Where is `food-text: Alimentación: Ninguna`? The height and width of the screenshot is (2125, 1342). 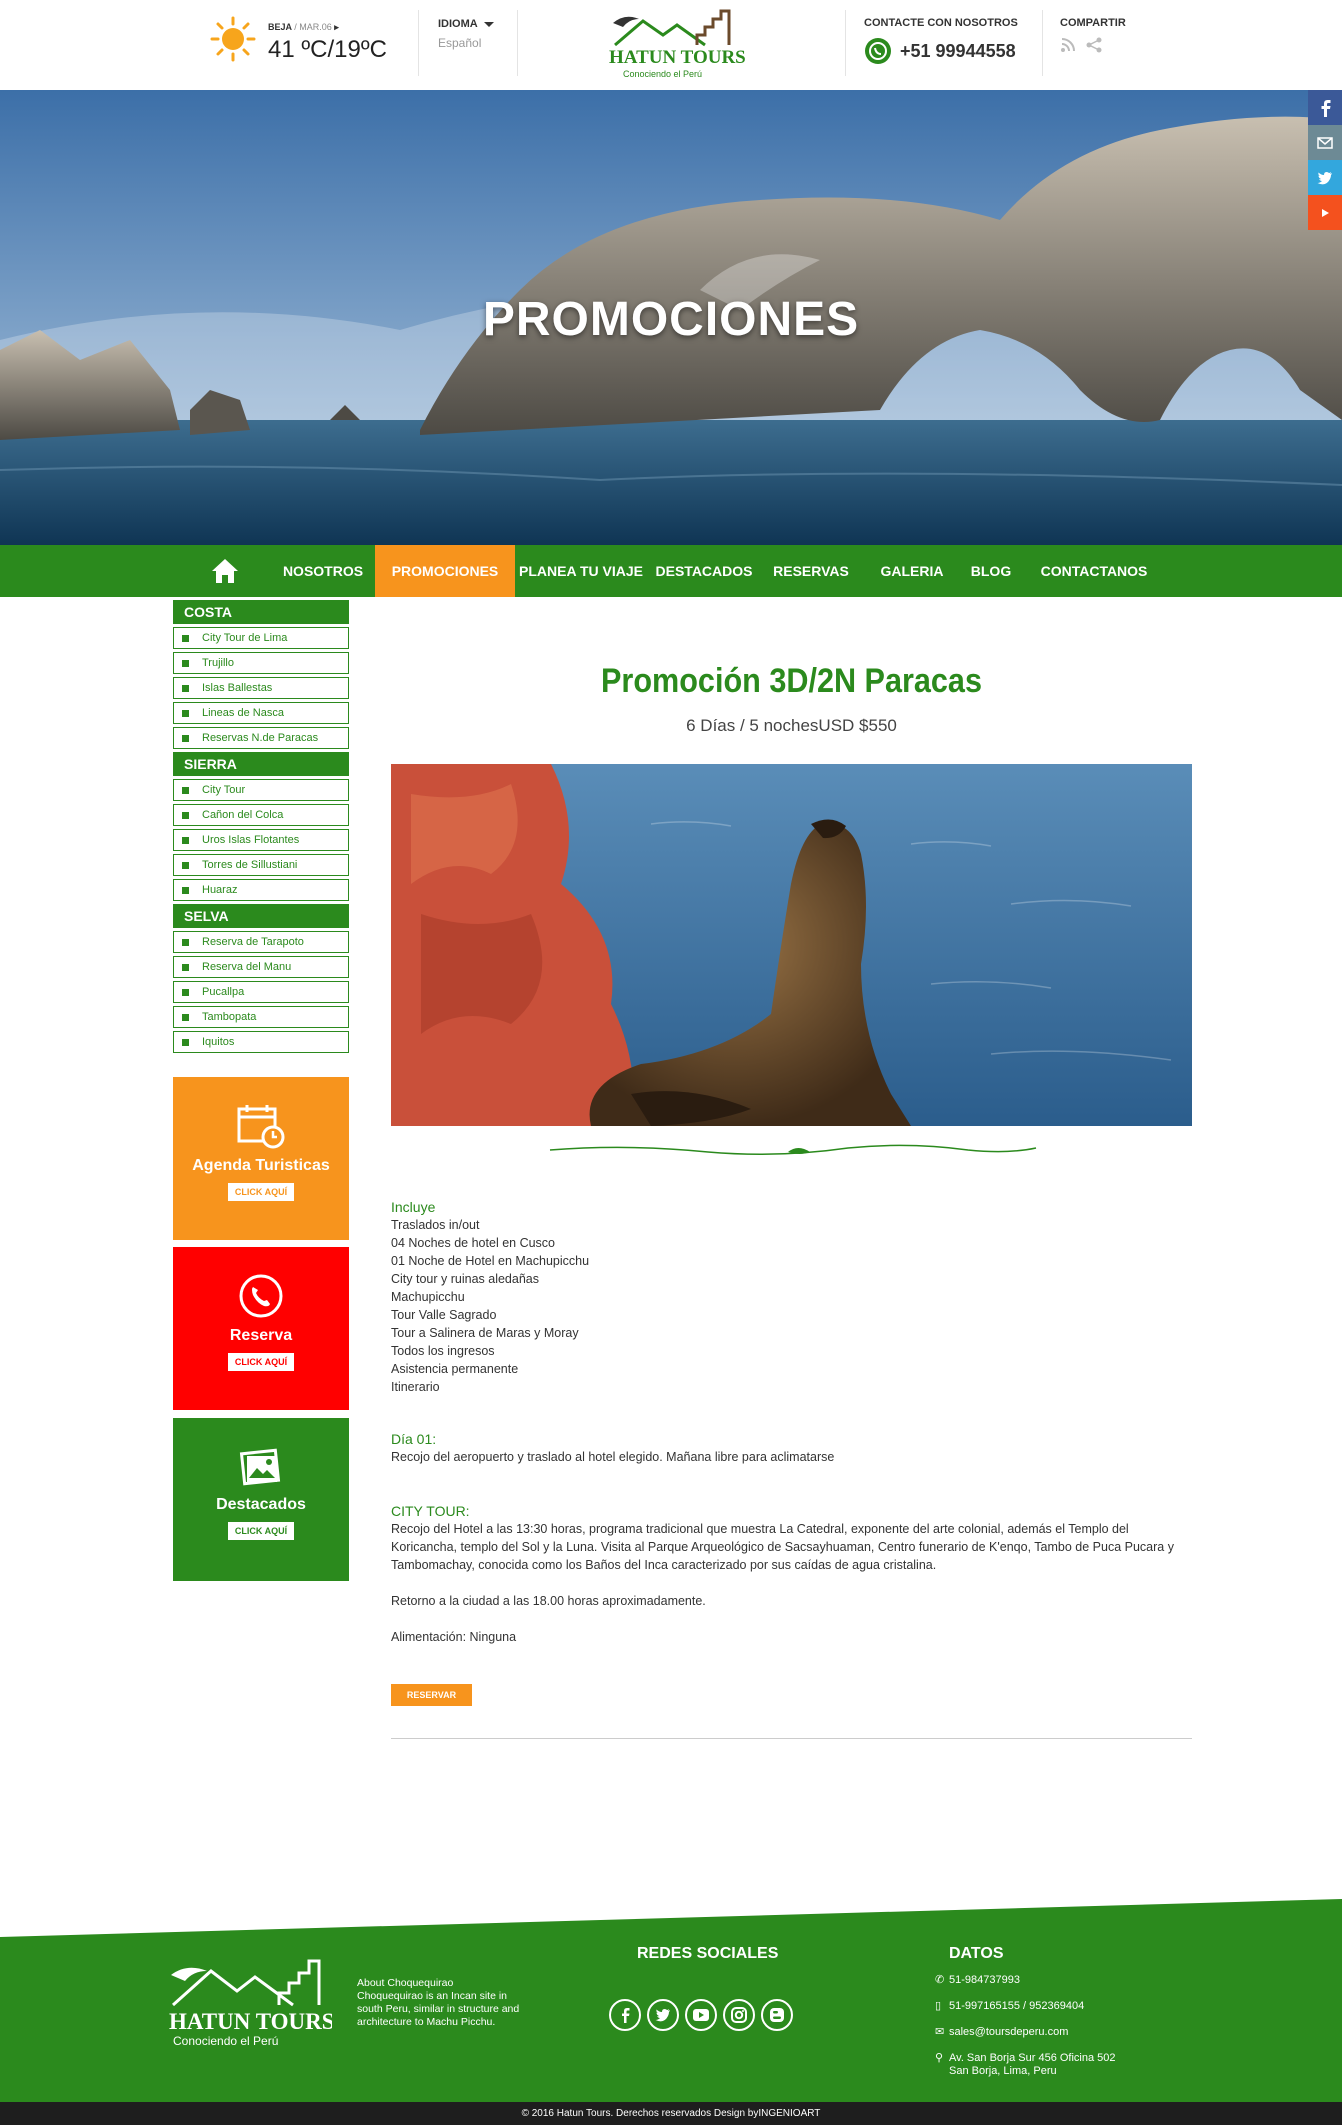 food-text: Alimentación: Ninguna is located at coordinates (454, 1637).